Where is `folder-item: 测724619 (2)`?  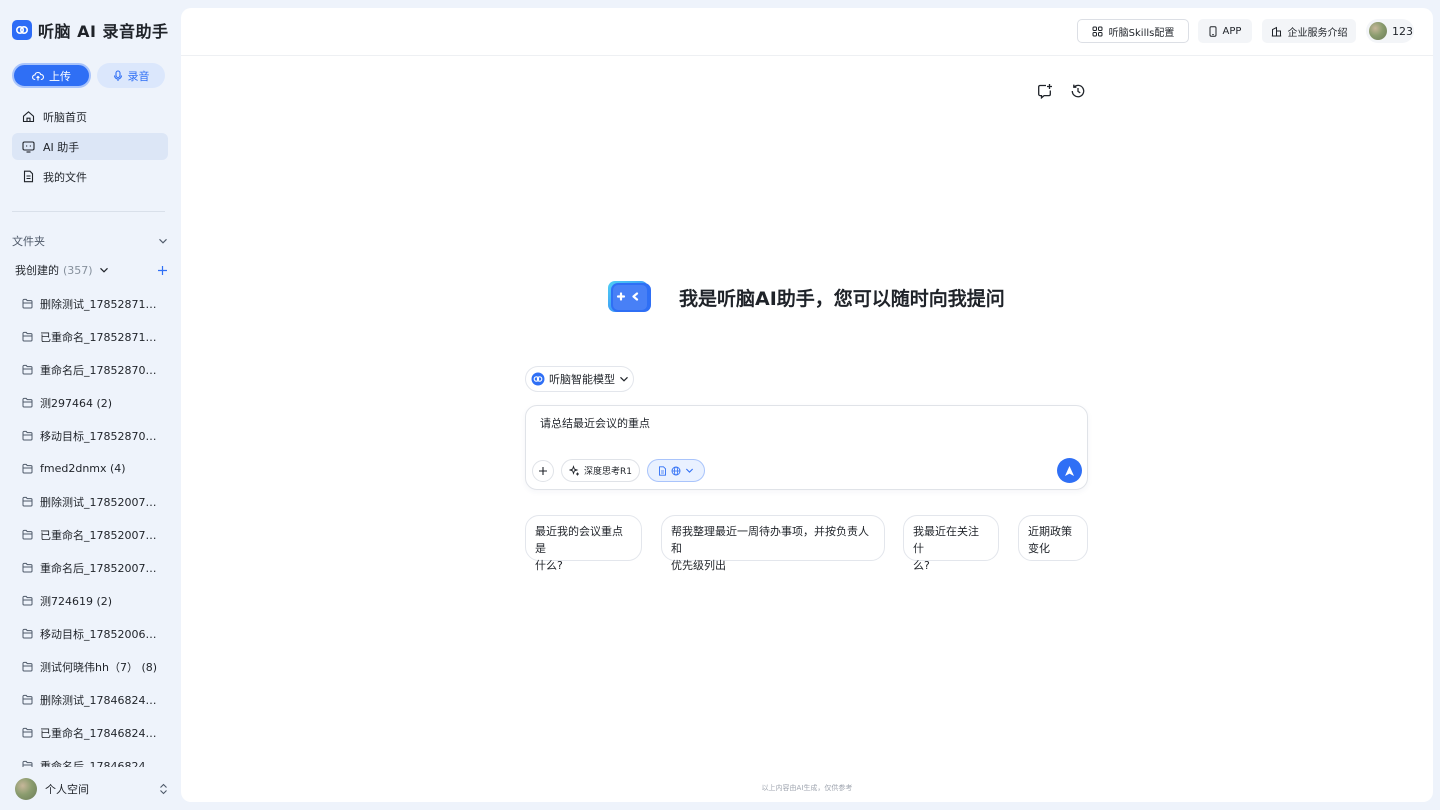
folder-item: 测724619 (2) is located at coordinates (96, 600).